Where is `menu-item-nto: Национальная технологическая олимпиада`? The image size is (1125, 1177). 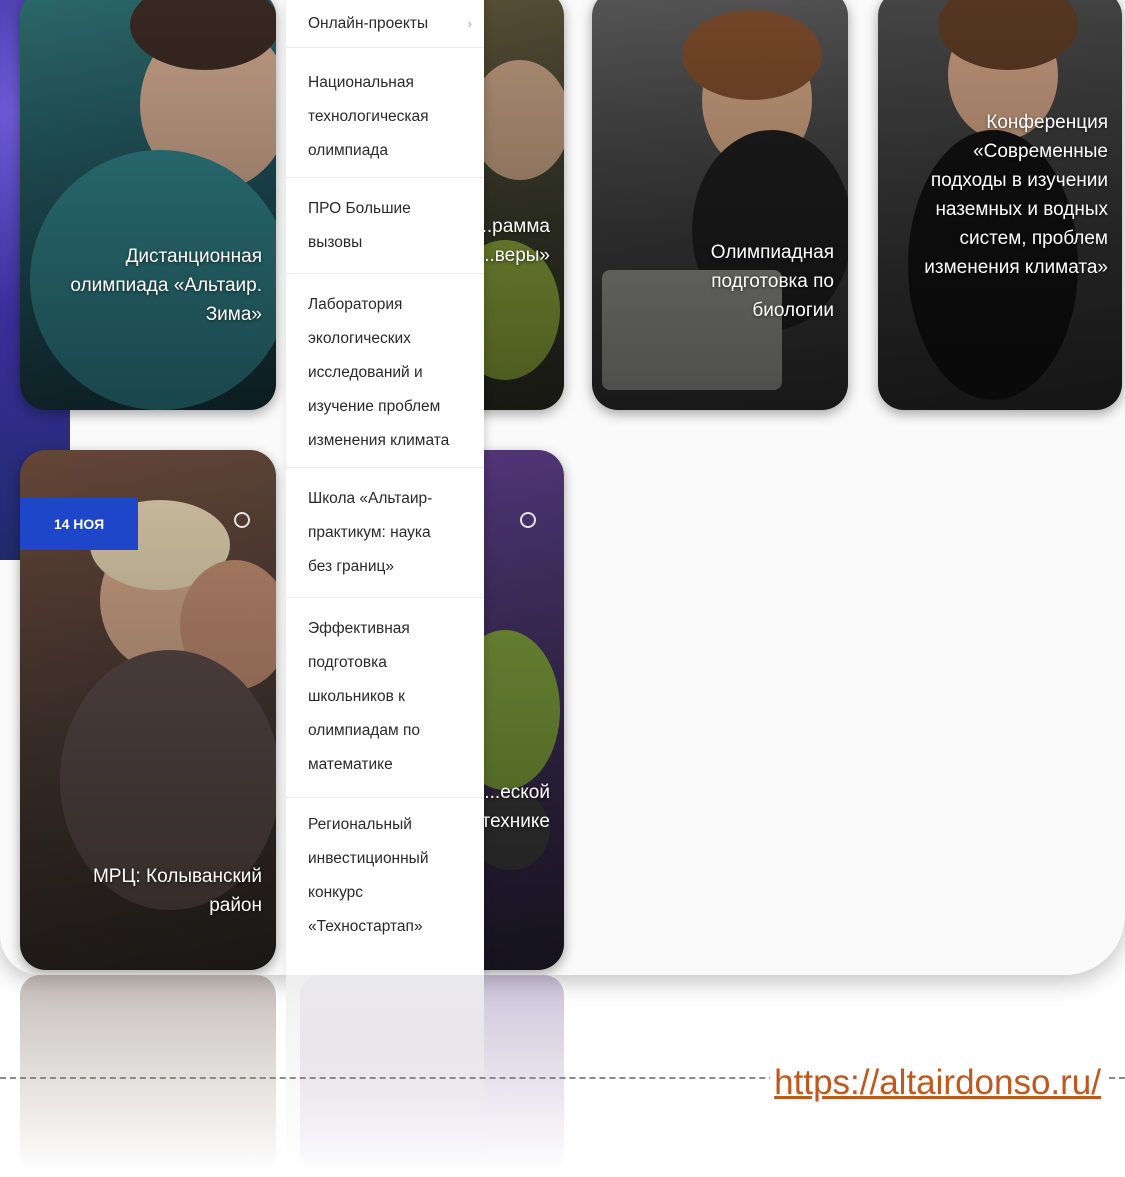
menu-item-nto: Национальная технологическая олимпиада is located at coordinates (385, 113).